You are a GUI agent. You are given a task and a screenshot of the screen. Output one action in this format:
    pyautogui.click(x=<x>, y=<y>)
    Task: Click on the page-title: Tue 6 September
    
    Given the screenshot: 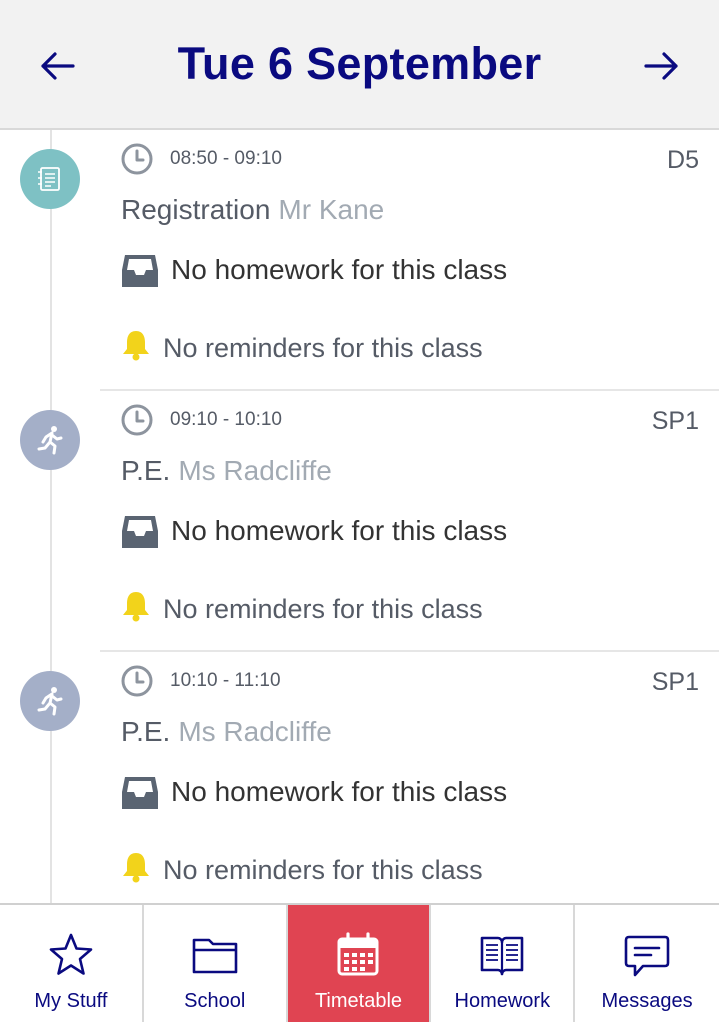 What is the action you would take?
    pyautogui.click(x=359, y=63)
    